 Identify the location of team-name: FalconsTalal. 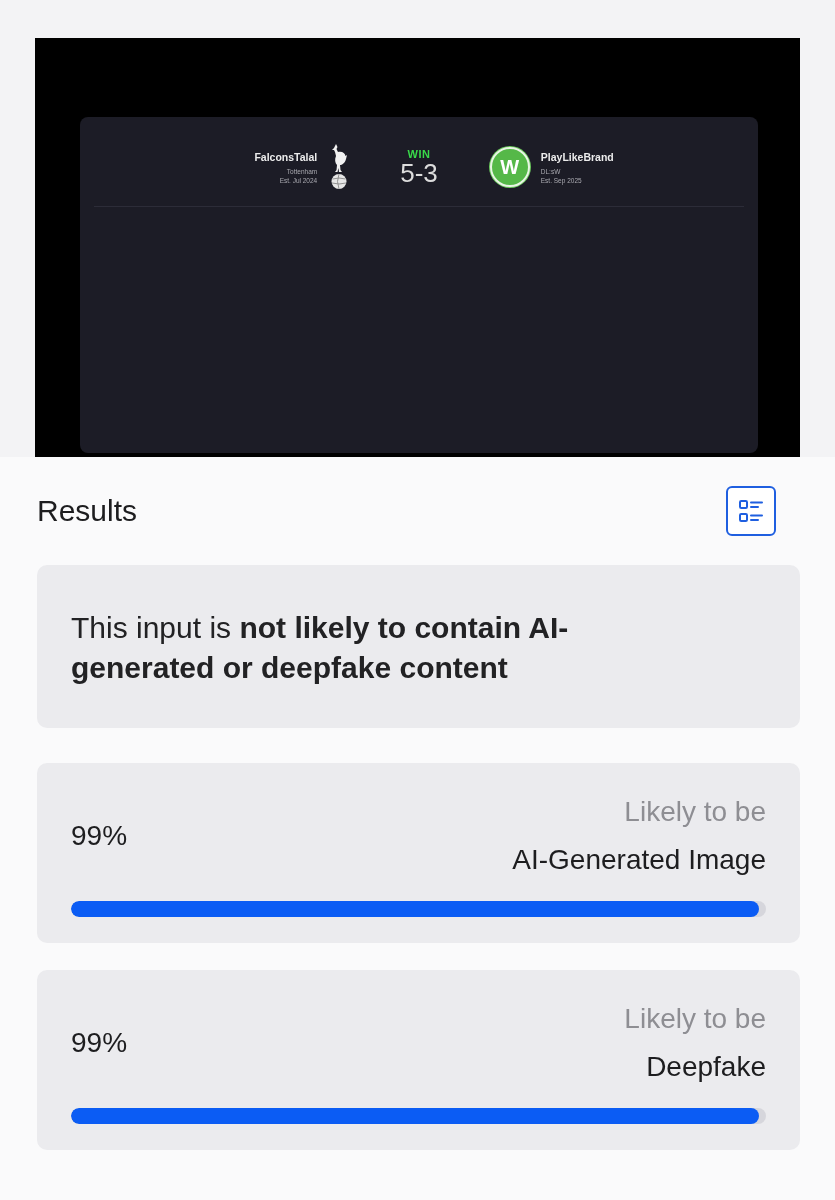
(286, 156).